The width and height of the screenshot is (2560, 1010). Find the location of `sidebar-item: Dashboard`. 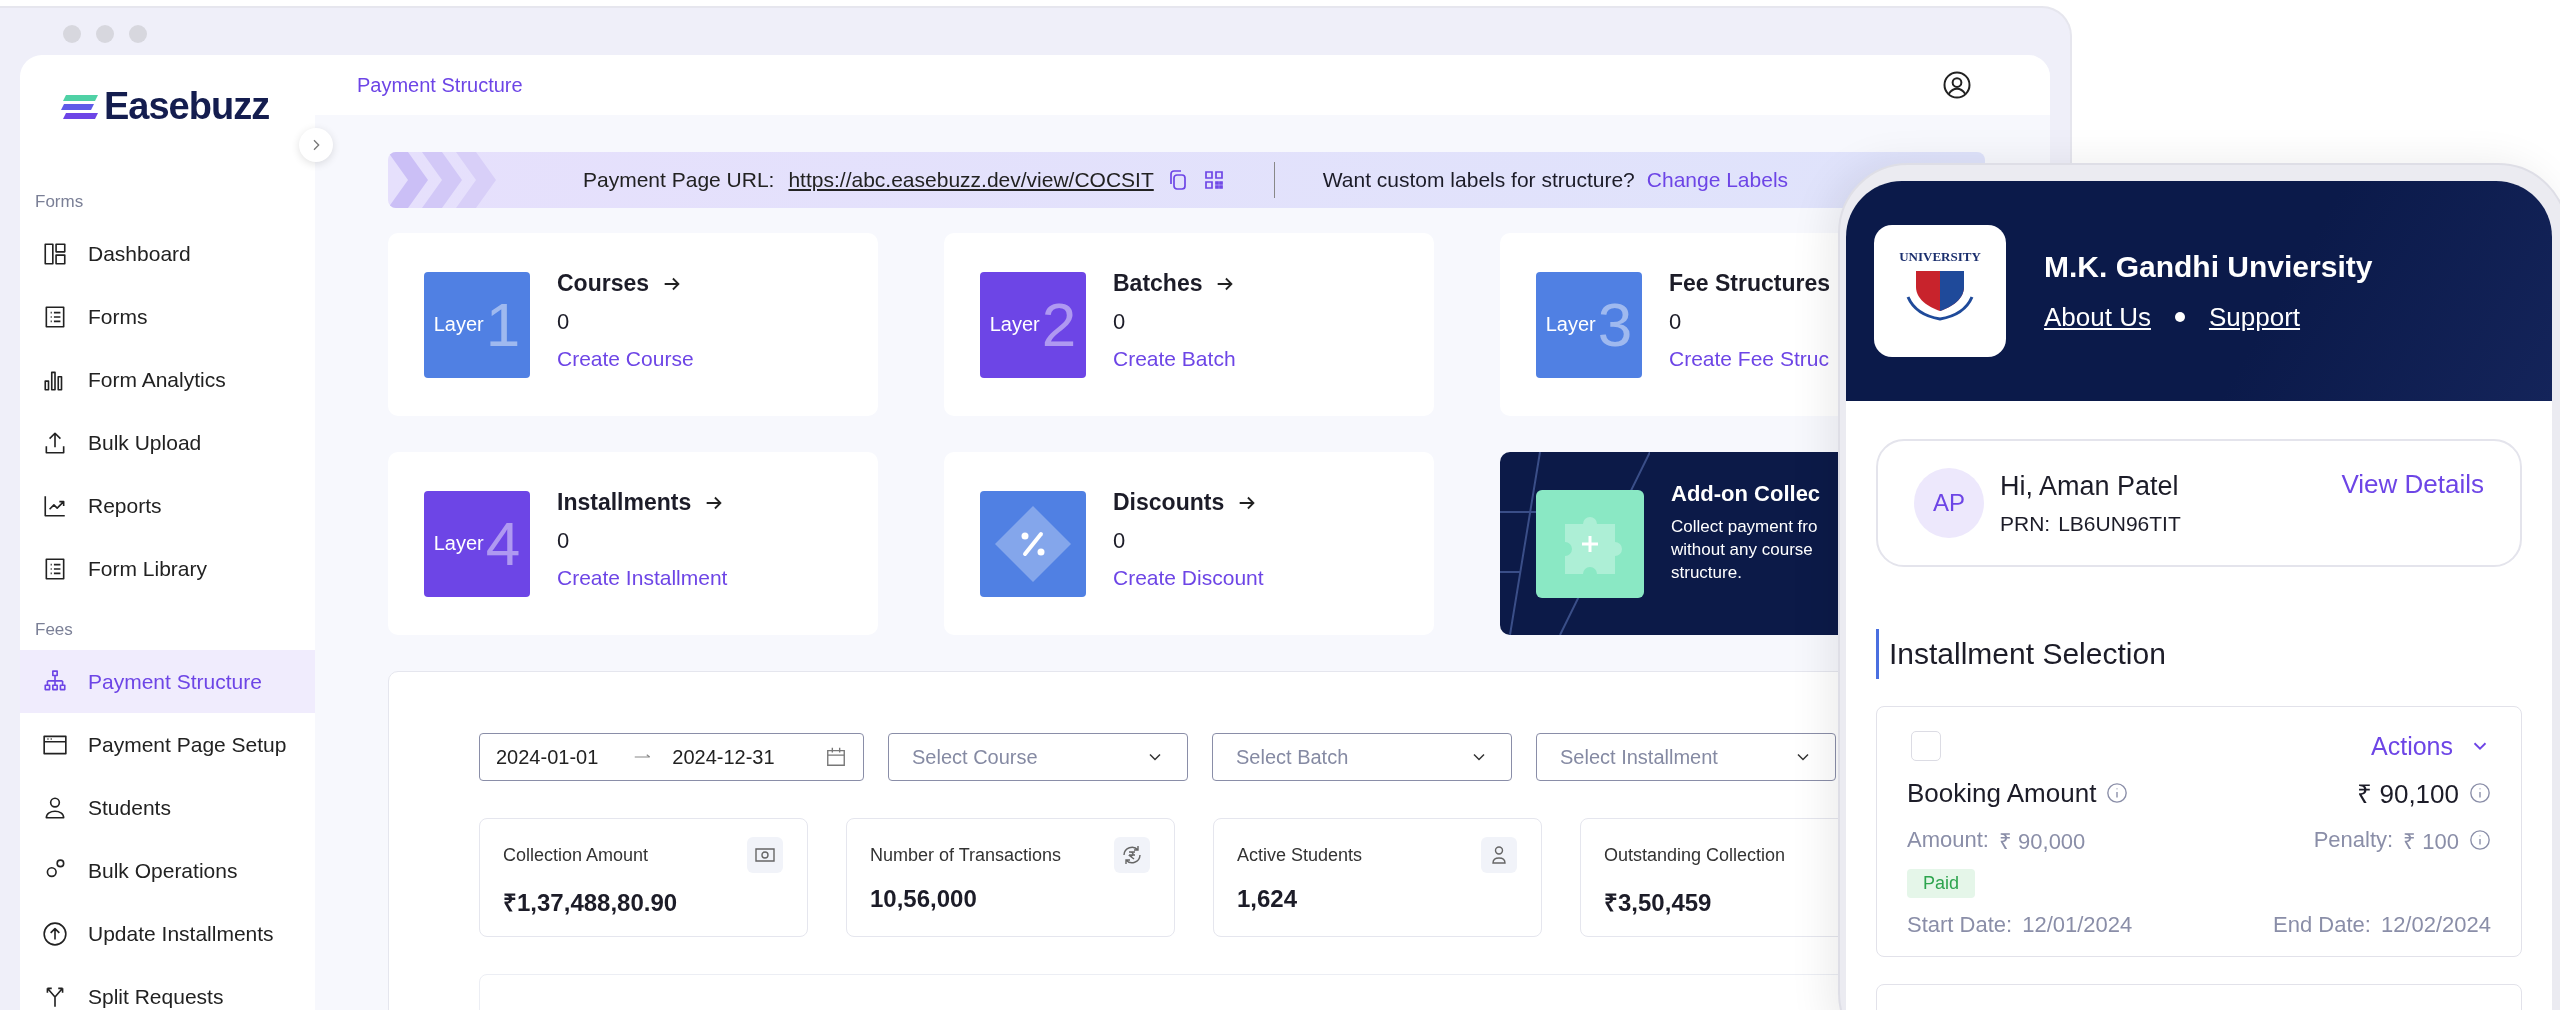

sidebar-item: Dashboard is located at coordinates (167, 253).